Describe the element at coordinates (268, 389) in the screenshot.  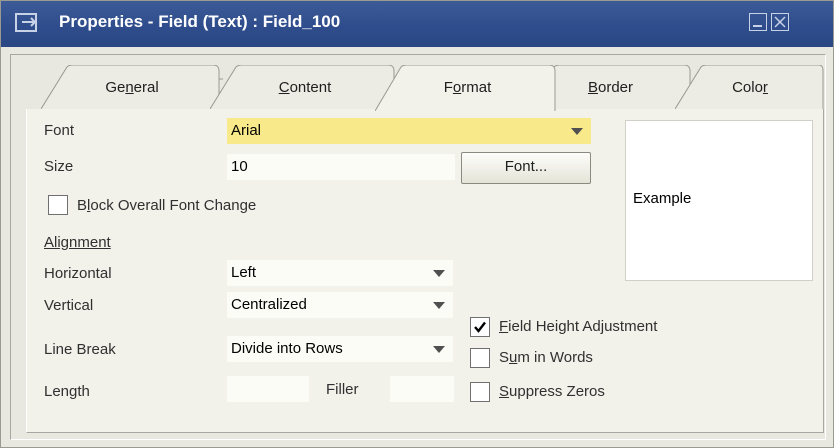
I see `length-input` at that location.